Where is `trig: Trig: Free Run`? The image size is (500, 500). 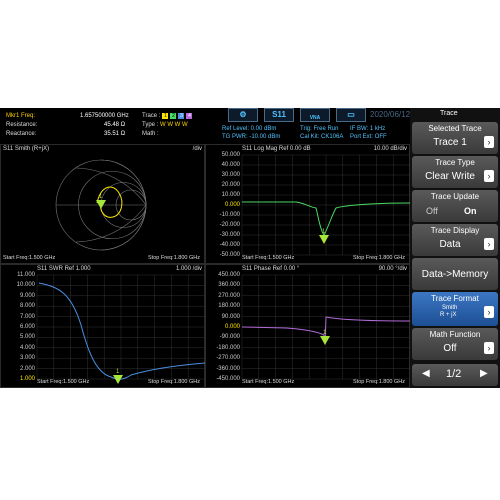
trig: Trig: Free Run is located at coordinates (319, 129).